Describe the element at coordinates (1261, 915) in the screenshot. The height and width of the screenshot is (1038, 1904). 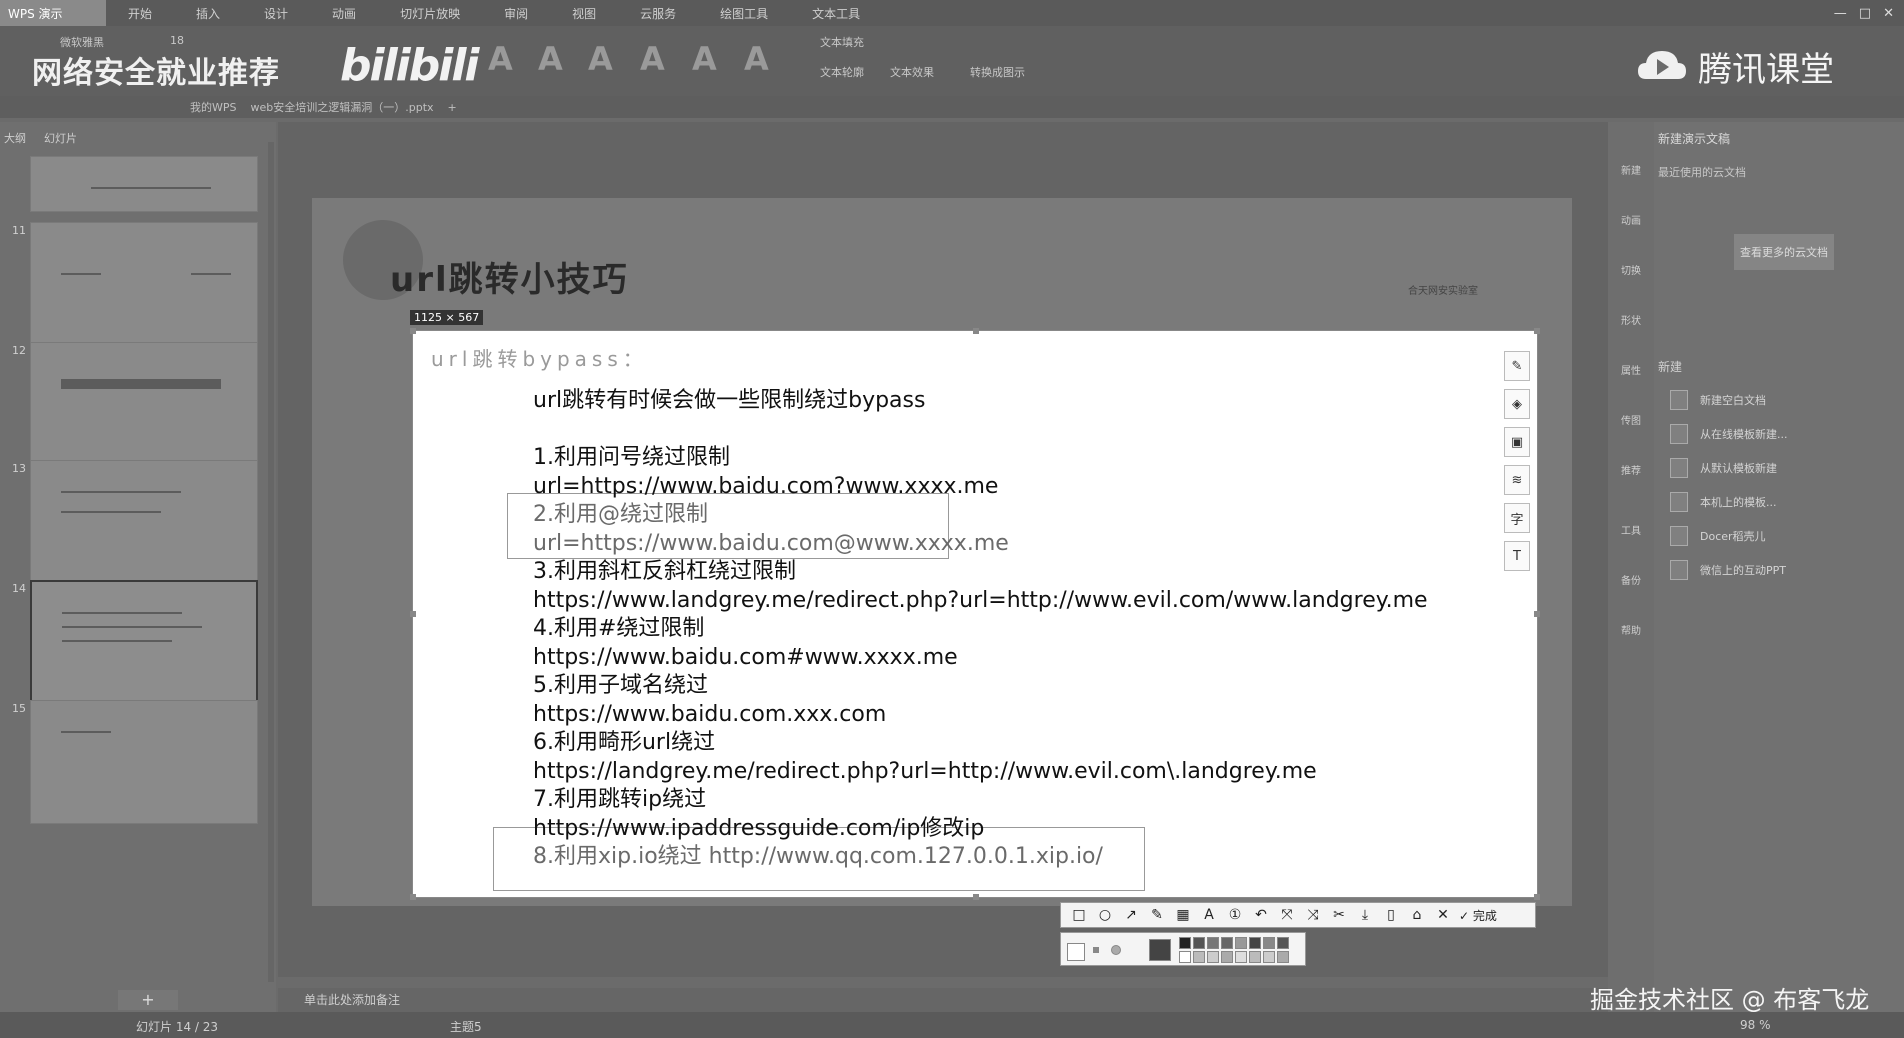
I see `undo-icon: ↶` at that location.